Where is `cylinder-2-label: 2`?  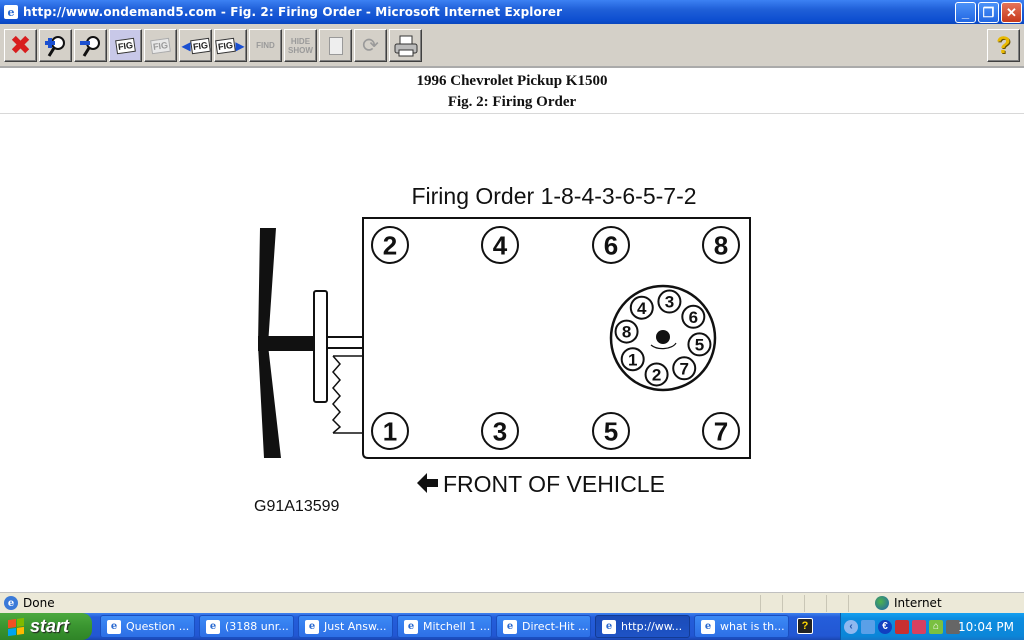
cylinder-2-label: 2 is located at coordinates (390, 245).